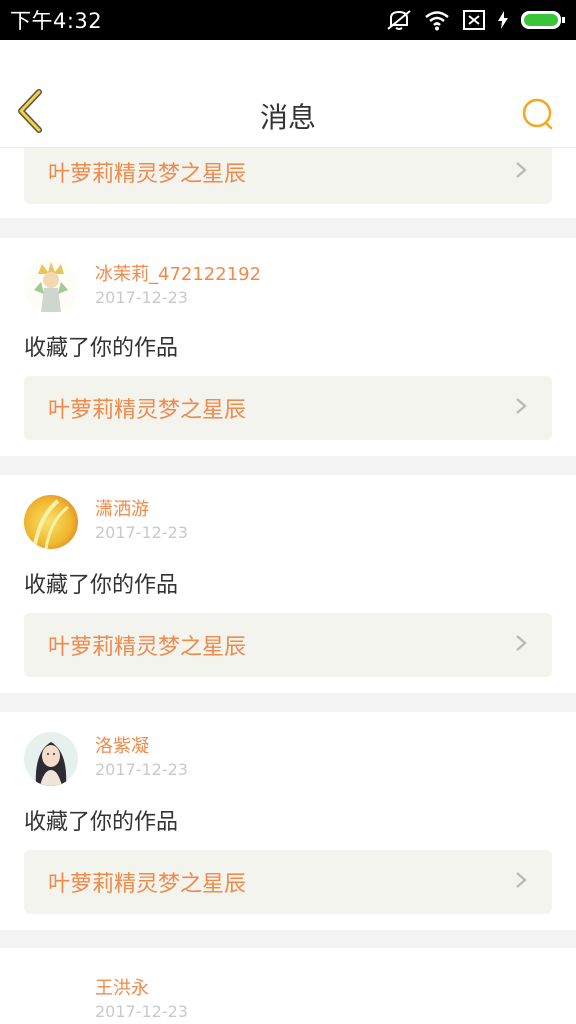 The image size is (576, 1024). I want to click on status-bar: 下午4:32, so click(288, 20).